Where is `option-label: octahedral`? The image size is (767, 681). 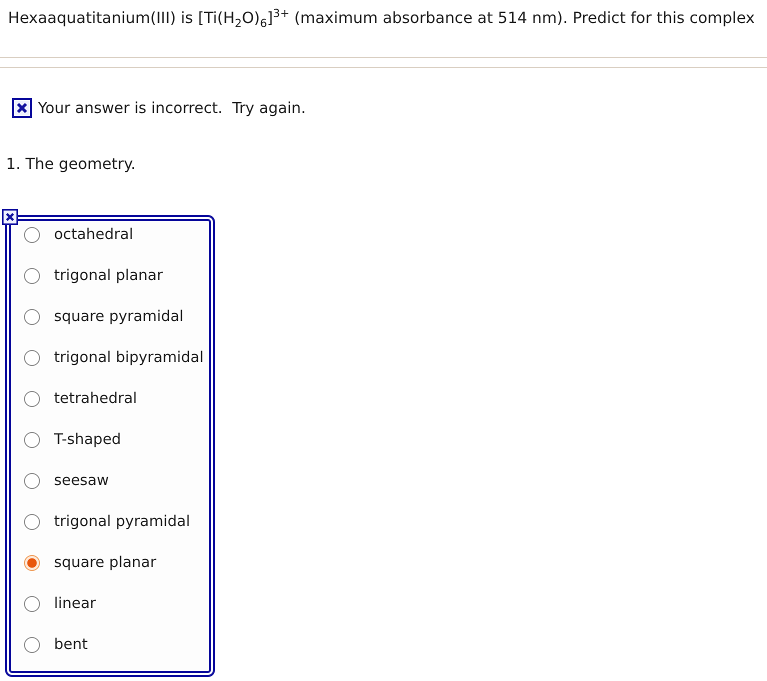
option-label: octahedral is located at coordinates (94, 235).